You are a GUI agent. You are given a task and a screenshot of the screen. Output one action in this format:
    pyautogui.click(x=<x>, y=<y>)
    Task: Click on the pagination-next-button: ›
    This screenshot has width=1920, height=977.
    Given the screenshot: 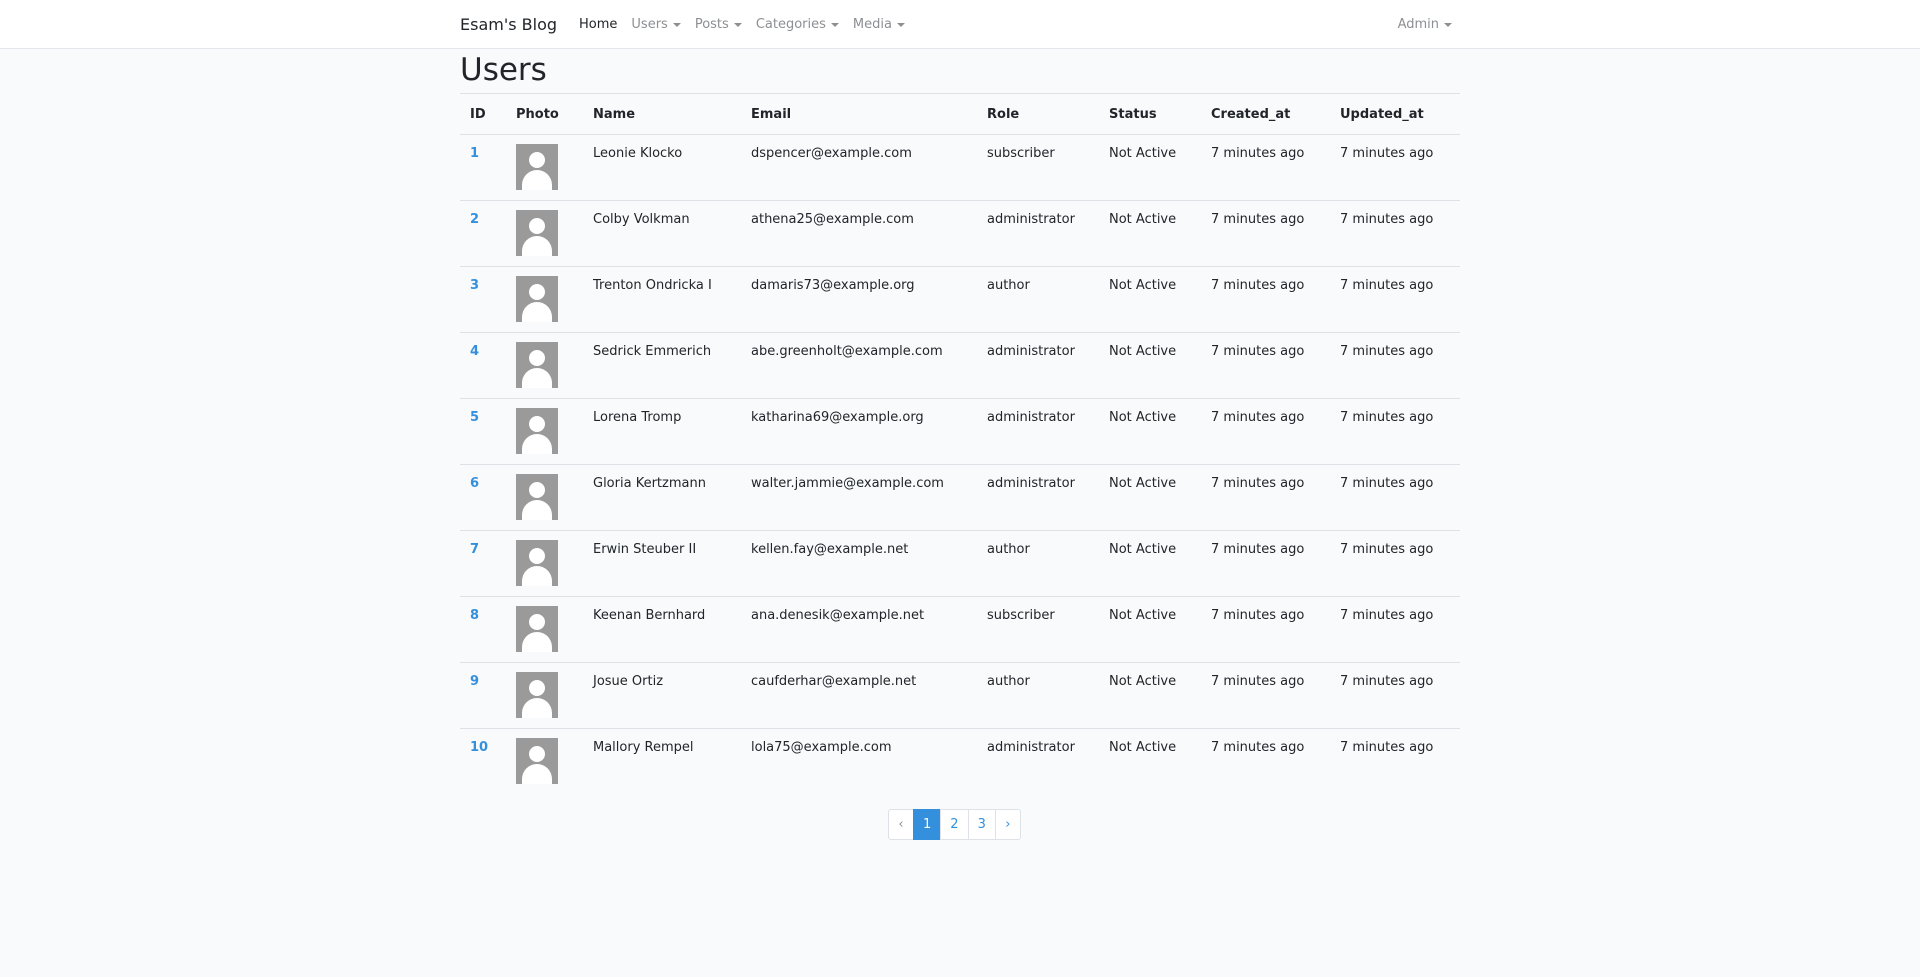 What is the action you would take?
    pyautogui.click(x=1007, y=824)
    